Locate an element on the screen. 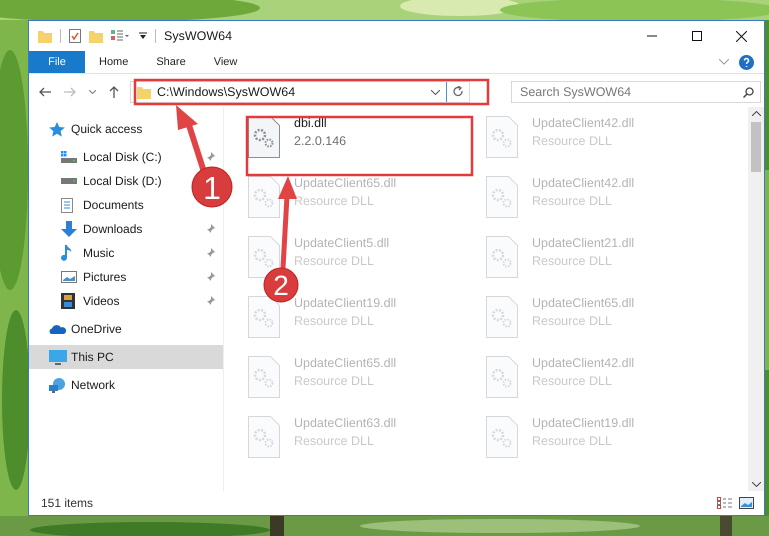  nav-item: Music is located at coordinates (87, 253).